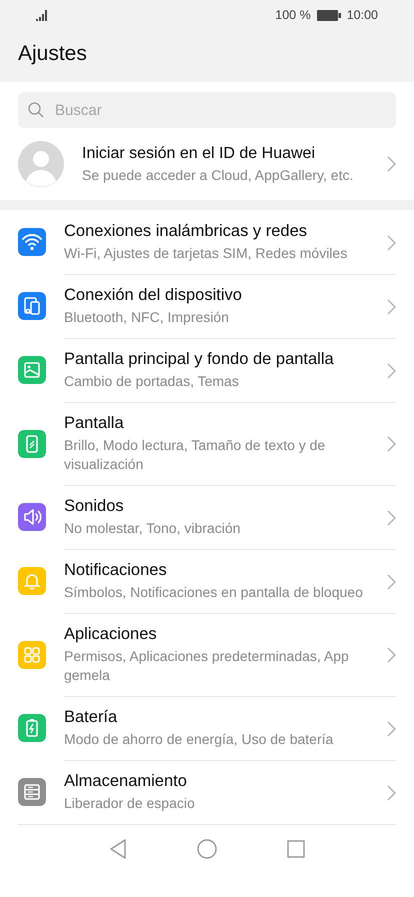 The height and width of the screenshot is (897, 414). What do you see at coordinates (213, 506) in the screenshot?
I see `setting-title: Sonidos` at bounding box center [213, 506].